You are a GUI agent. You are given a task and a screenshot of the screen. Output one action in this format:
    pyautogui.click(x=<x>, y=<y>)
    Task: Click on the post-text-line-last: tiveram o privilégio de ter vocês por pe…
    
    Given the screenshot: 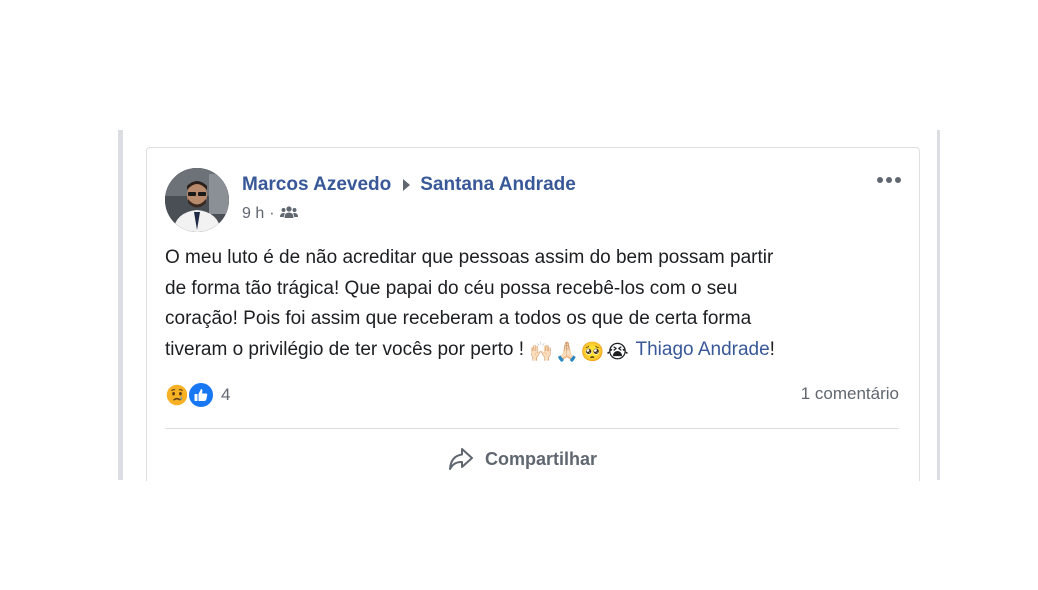 What is the action you would take?
    pyautogui.click(x=535, y=352)
    